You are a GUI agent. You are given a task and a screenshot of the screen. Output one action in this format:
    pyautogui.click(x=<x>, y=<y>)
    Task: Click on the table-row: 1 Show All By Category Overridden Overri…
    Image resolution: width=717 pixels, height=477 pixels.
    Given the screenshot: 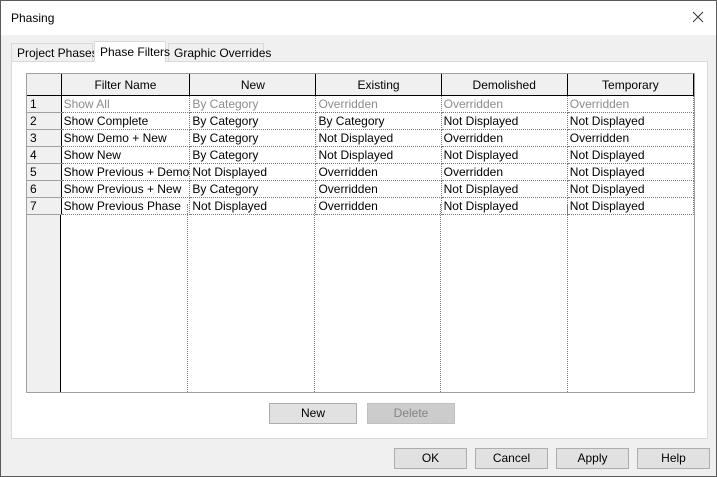 What is the action you would take?
    pyautogui.click(x=360, y=104)
    